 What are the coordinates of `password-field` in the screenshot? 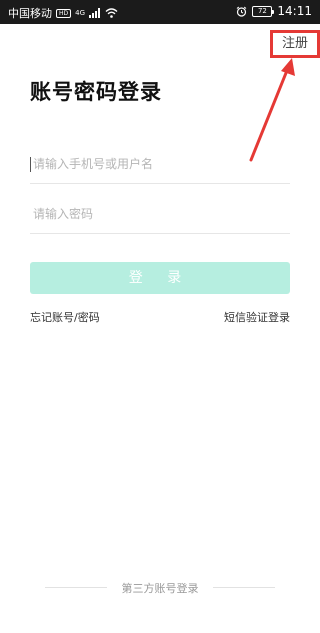 It's located at (160, 214).